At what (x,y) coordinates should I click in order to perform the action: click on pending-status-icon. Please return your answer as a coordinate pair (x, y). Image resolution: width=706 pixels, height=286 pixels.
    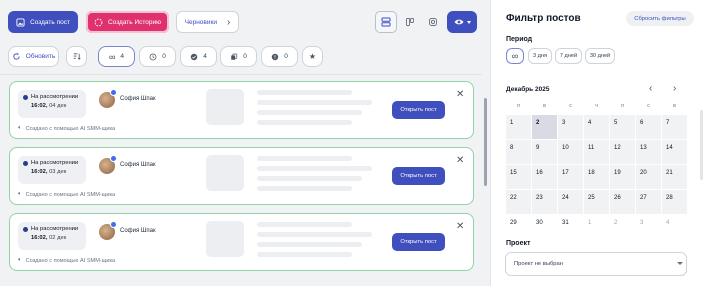
    Looking at the image, I should click on (25, 229).